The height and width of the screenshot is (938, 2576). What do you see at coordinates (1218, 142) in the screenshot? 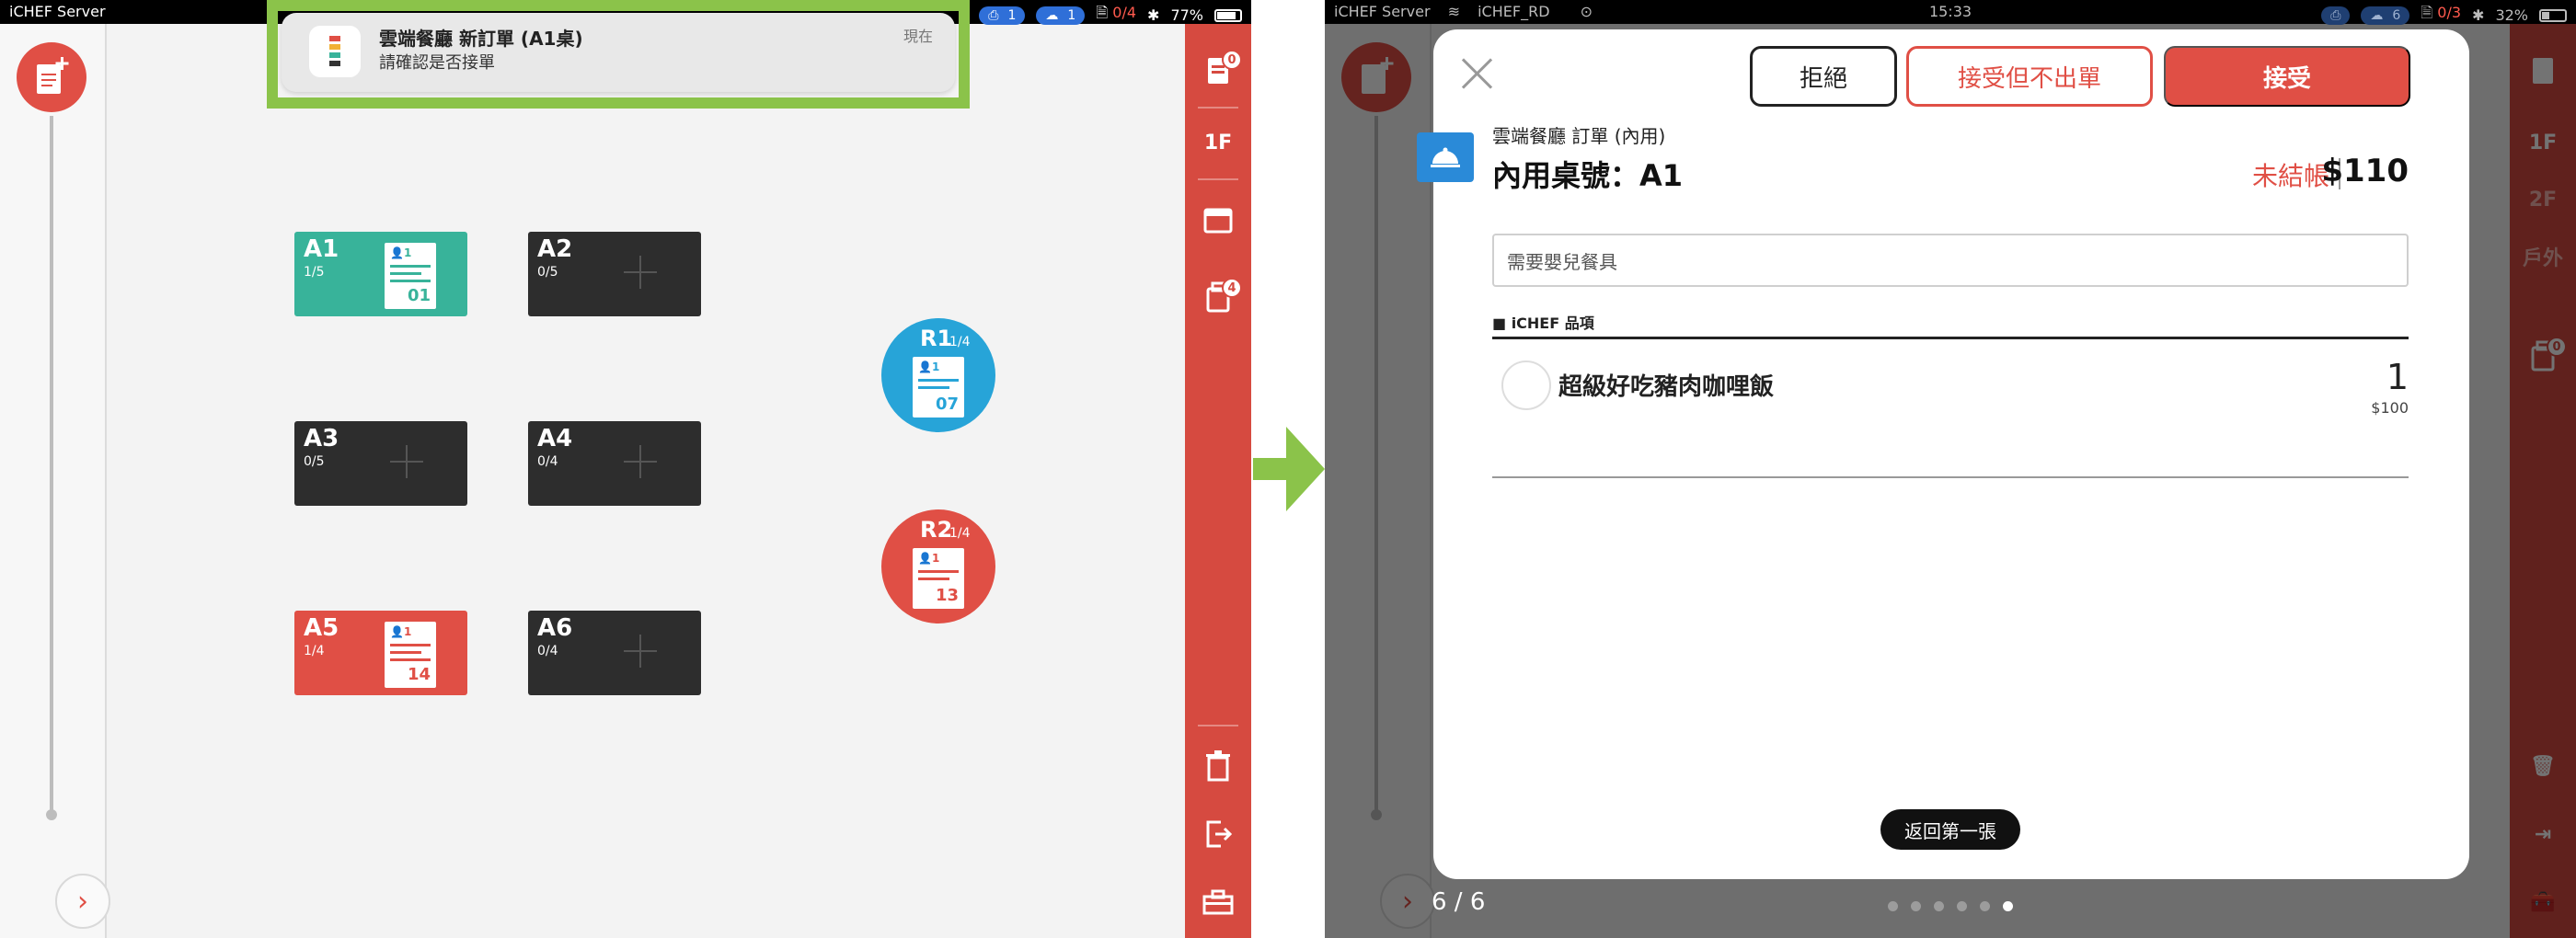
I see `floor-1f-tab: 1F` at bounding box center [1218, 142].